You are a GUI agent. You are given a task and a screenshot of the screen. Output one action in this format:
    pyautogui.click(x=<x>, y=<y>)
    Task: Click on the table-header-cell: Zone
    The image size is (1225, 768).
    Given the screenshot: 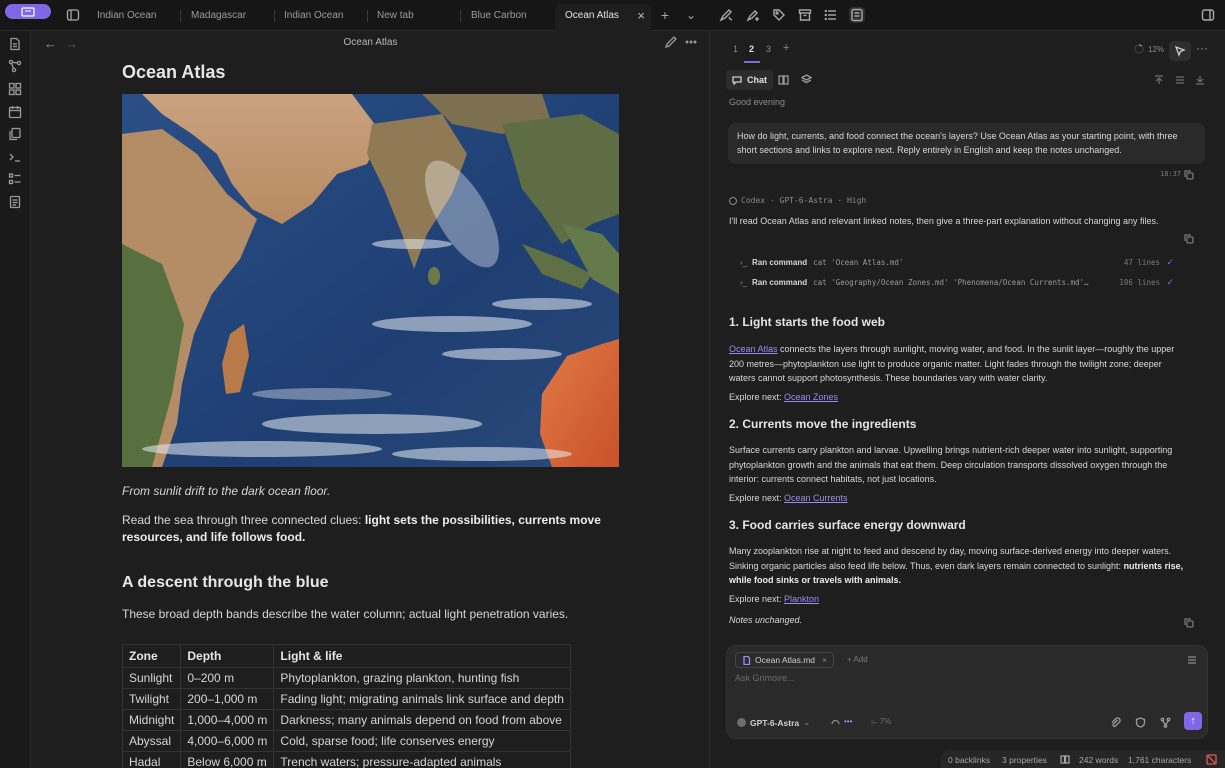 What is the action you would take?
    pyautogui.click(x=151, y=656)
    